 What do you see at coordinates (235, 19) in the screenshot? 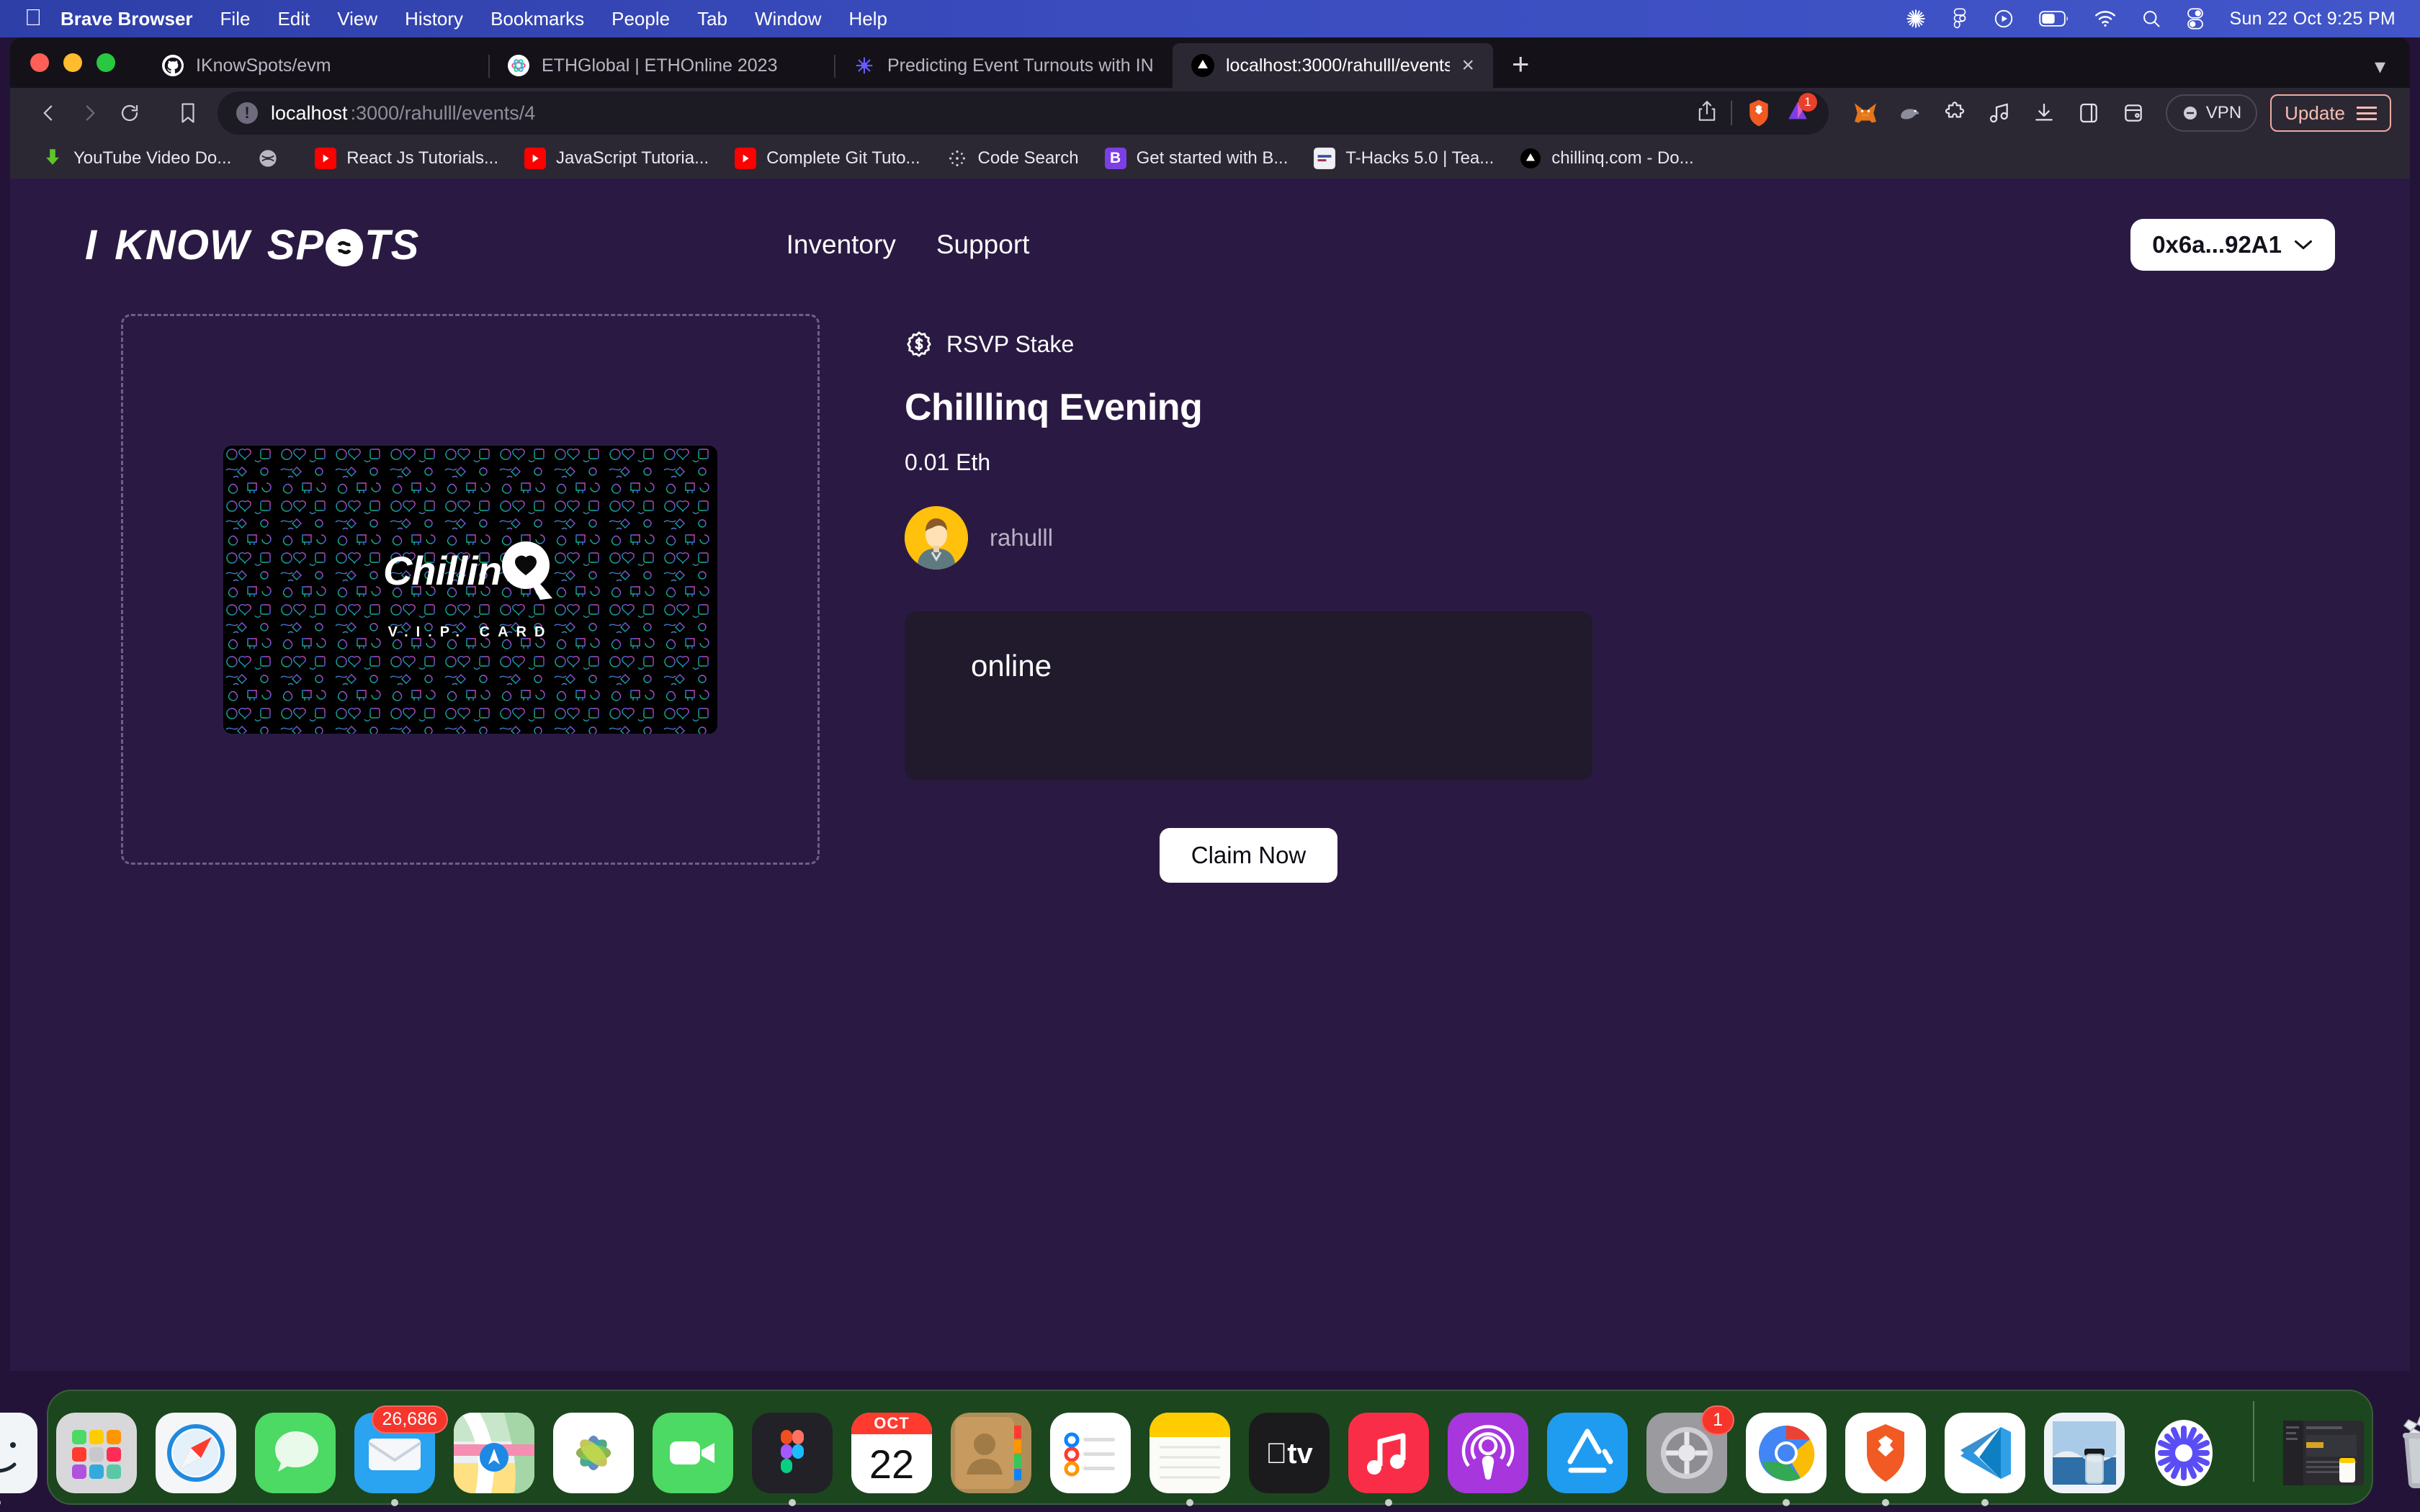
I see `menu-item-file: File` at bounding box center [235, 19].